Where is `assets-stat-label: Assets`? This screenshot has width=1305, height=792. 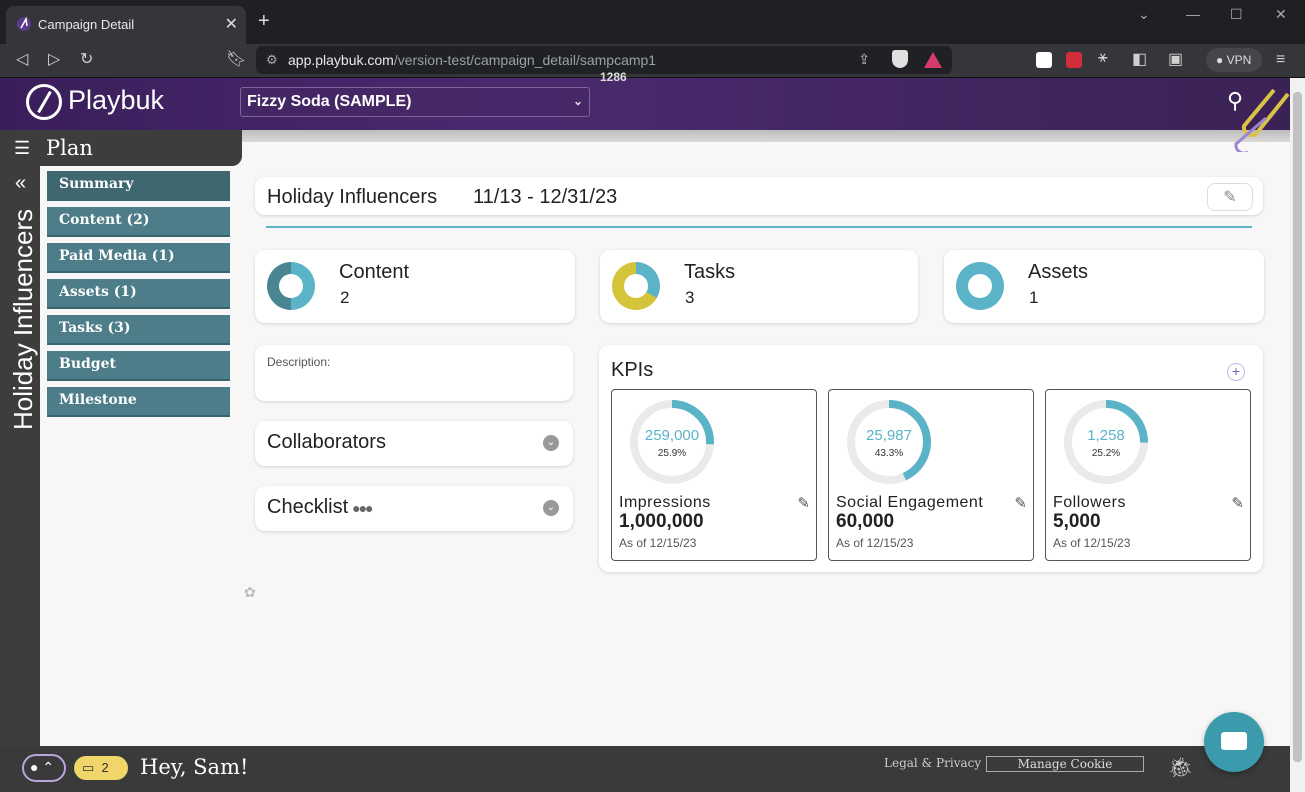 assets-stat-label: Assets is located at coordinates (1058, 272).